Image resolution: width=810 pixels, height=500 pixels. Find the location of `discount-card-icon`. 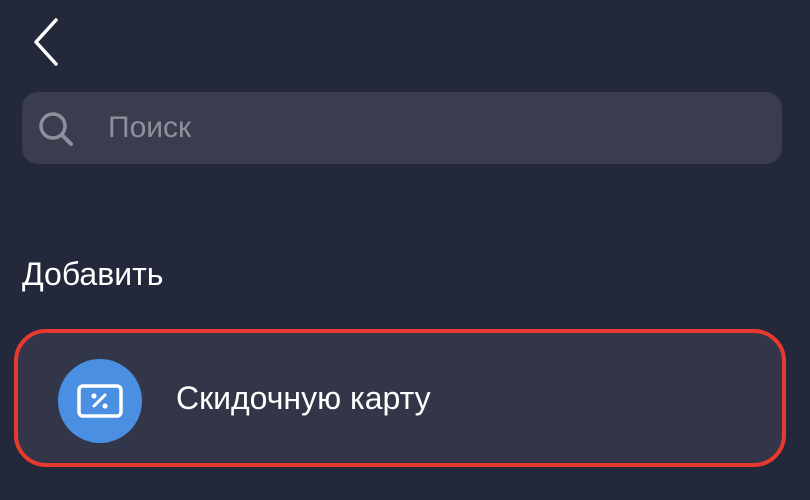

discount-card-icon is located at coordinates (100, 401).